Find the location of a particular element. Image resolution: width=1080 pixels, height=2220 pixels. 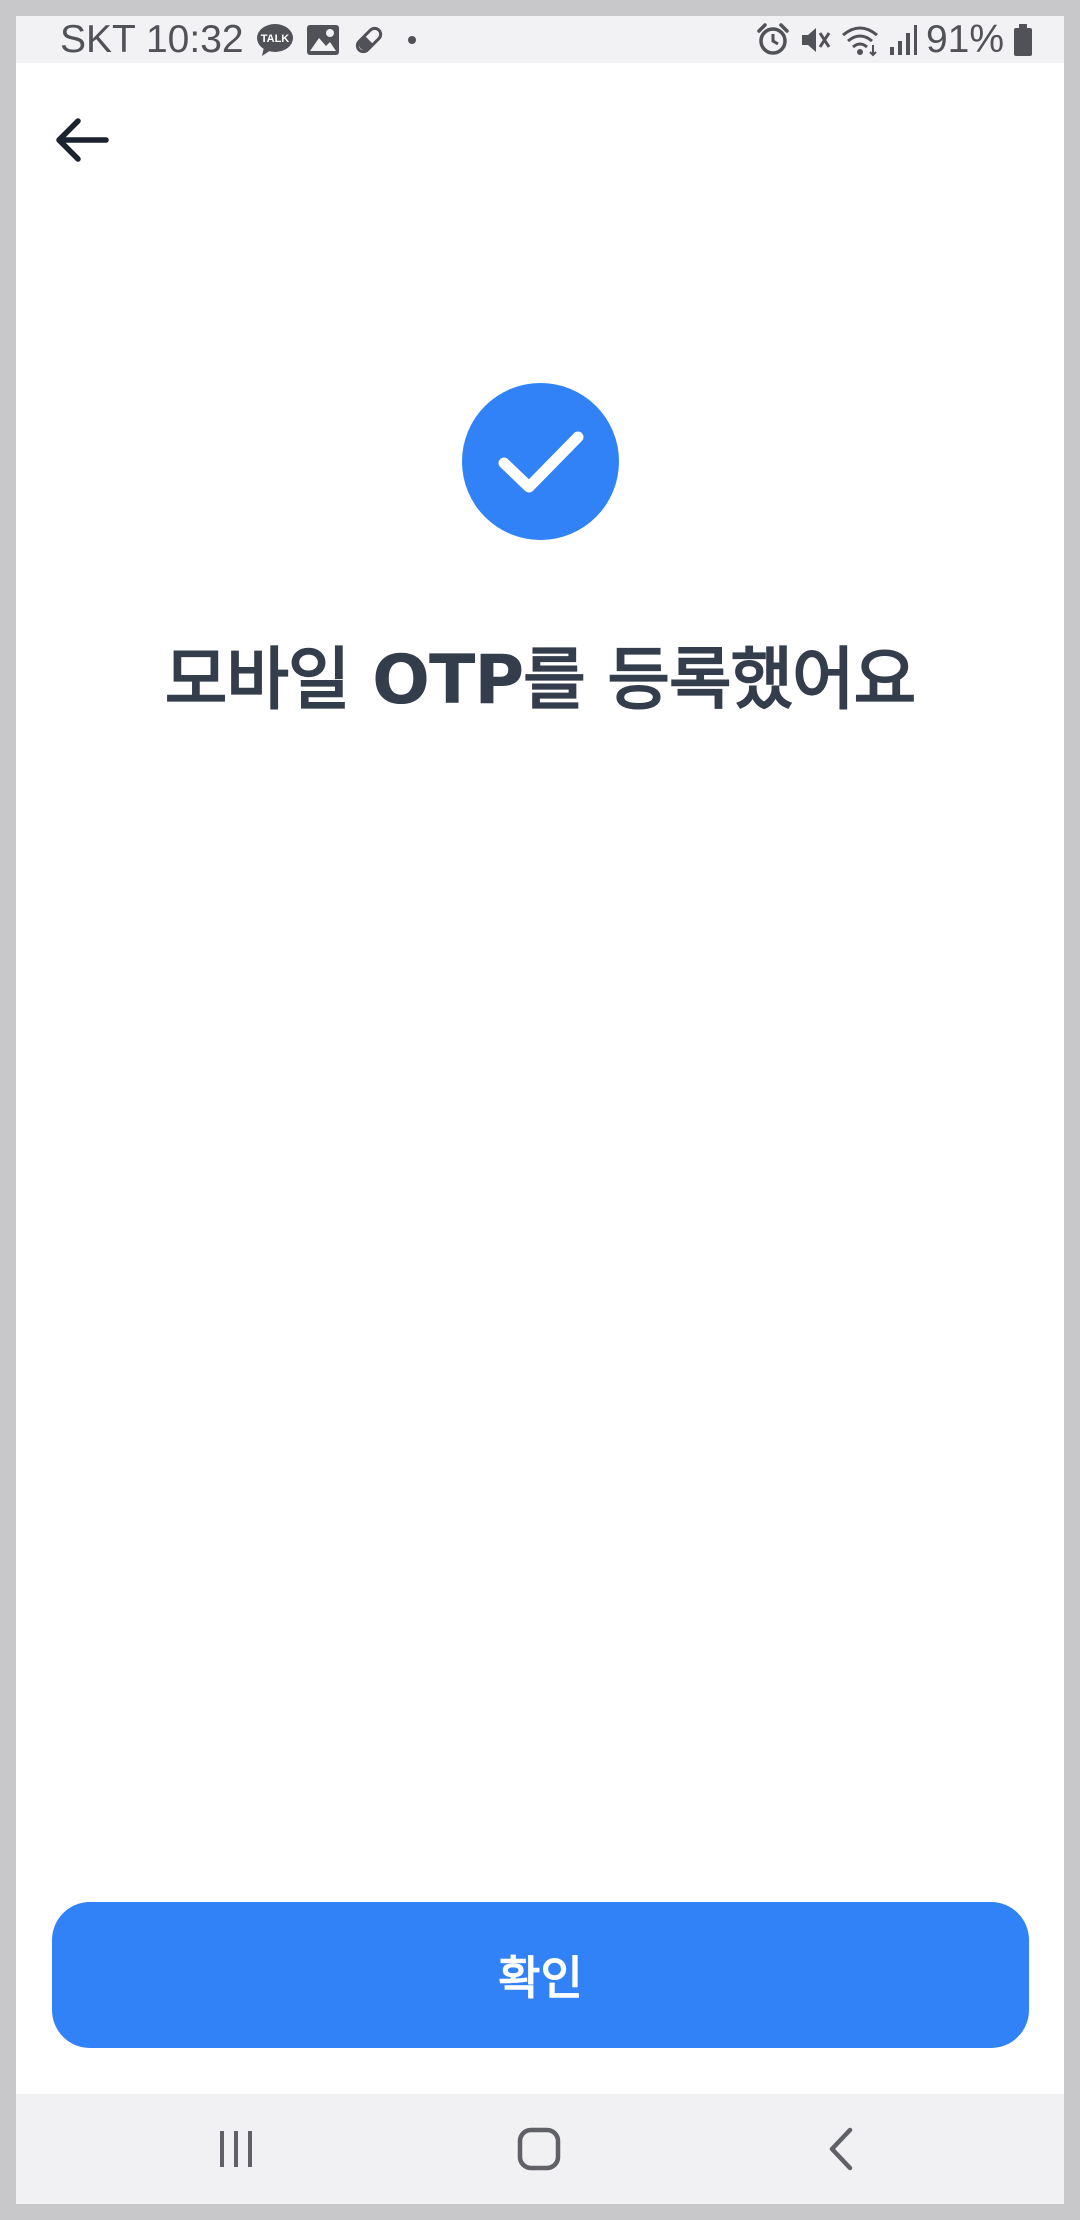

system-nav-bar is located at coordinates (540, 2149).